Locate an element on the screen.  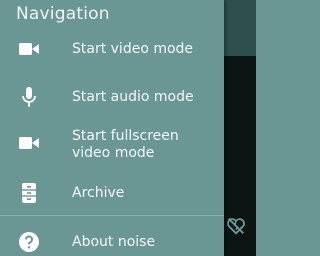
microphone-icon is located at coordinates (29, 97).